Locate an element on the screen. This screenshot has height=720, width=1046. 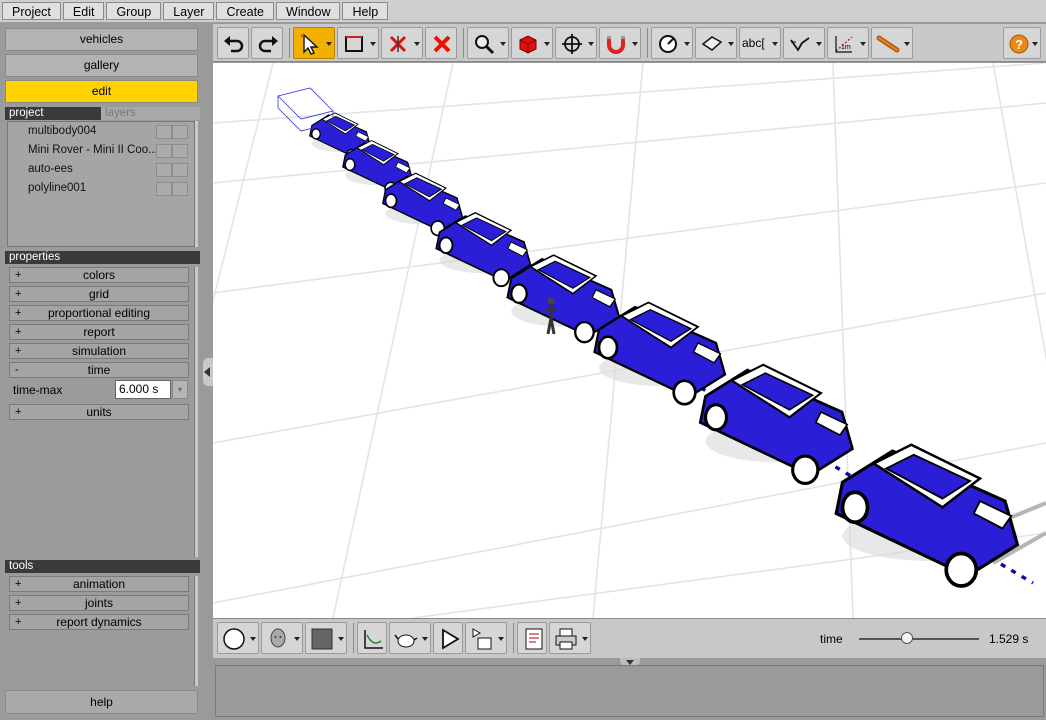
print-button is located at coordinates (570, 638).